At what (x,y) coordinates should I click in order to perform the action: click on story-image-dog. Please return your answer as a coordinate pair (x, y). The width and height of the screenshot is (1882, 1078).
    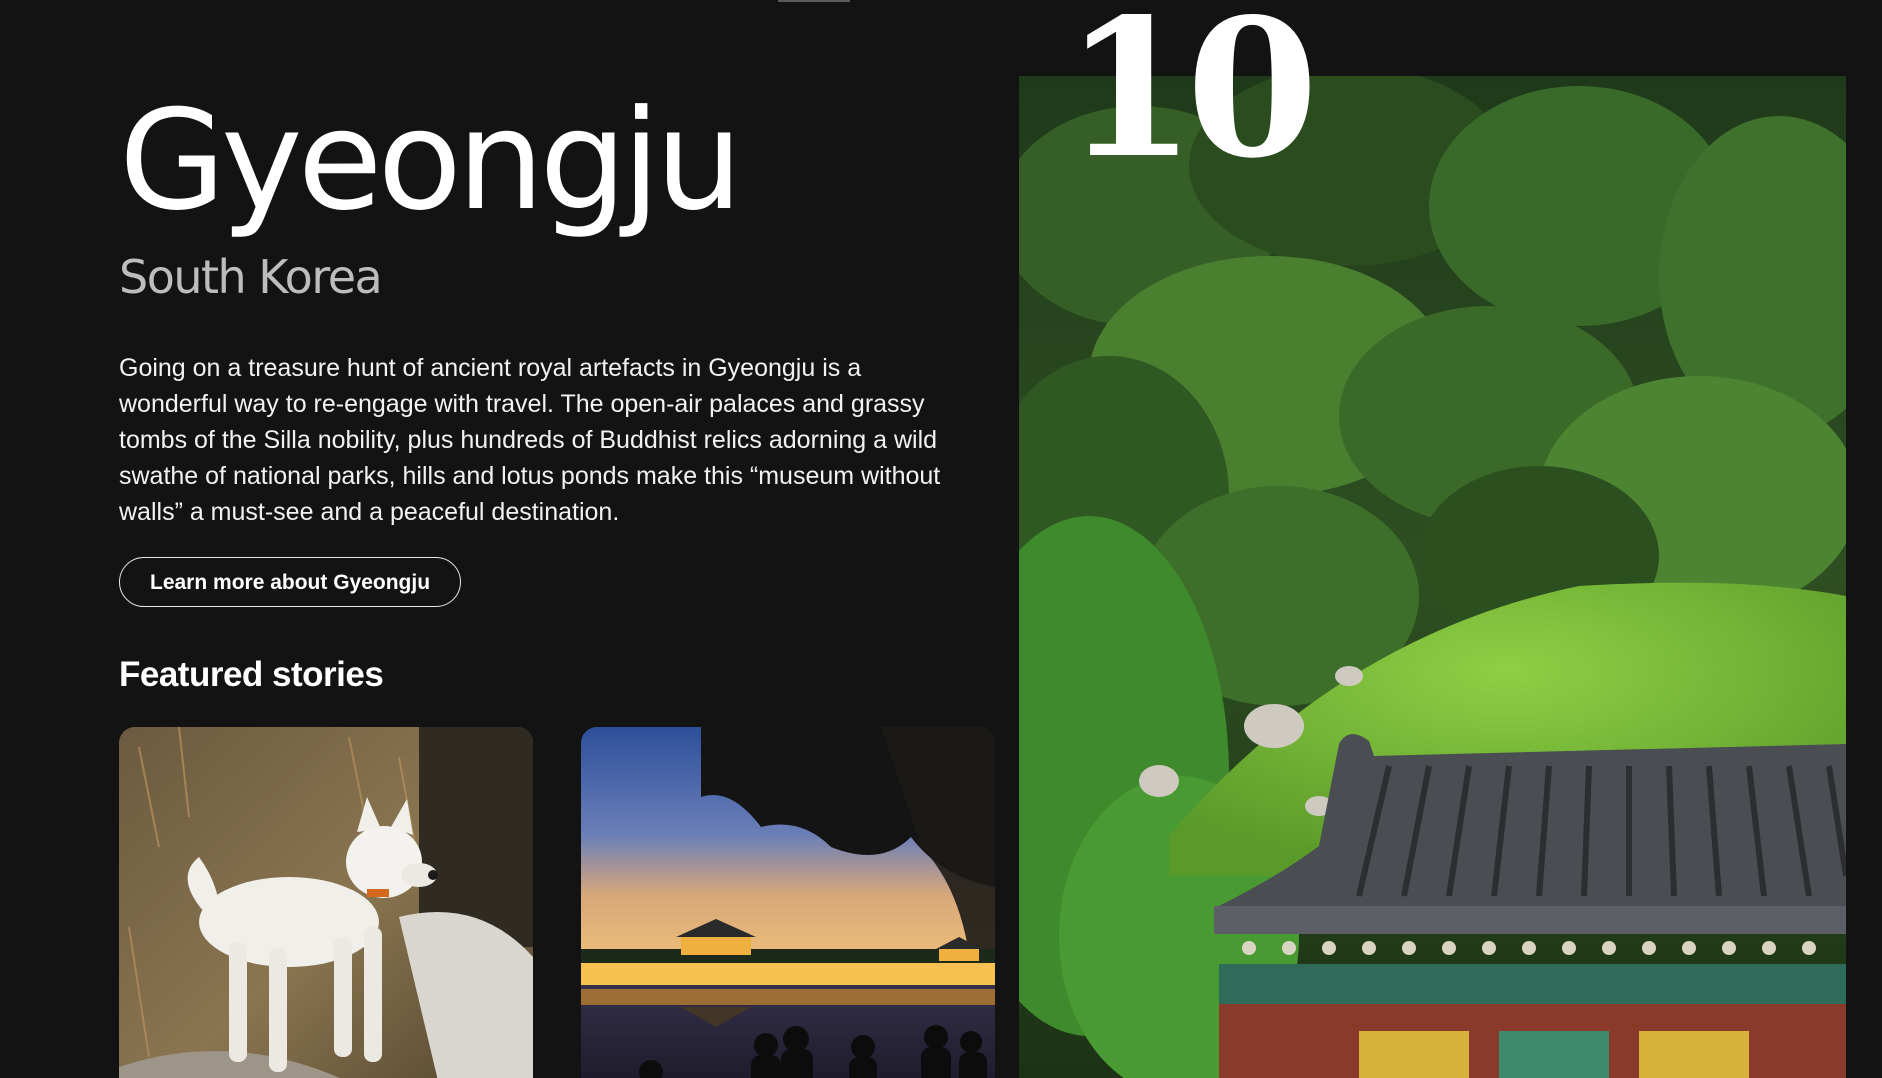
    Looking at the image, I should click on (326, 902).